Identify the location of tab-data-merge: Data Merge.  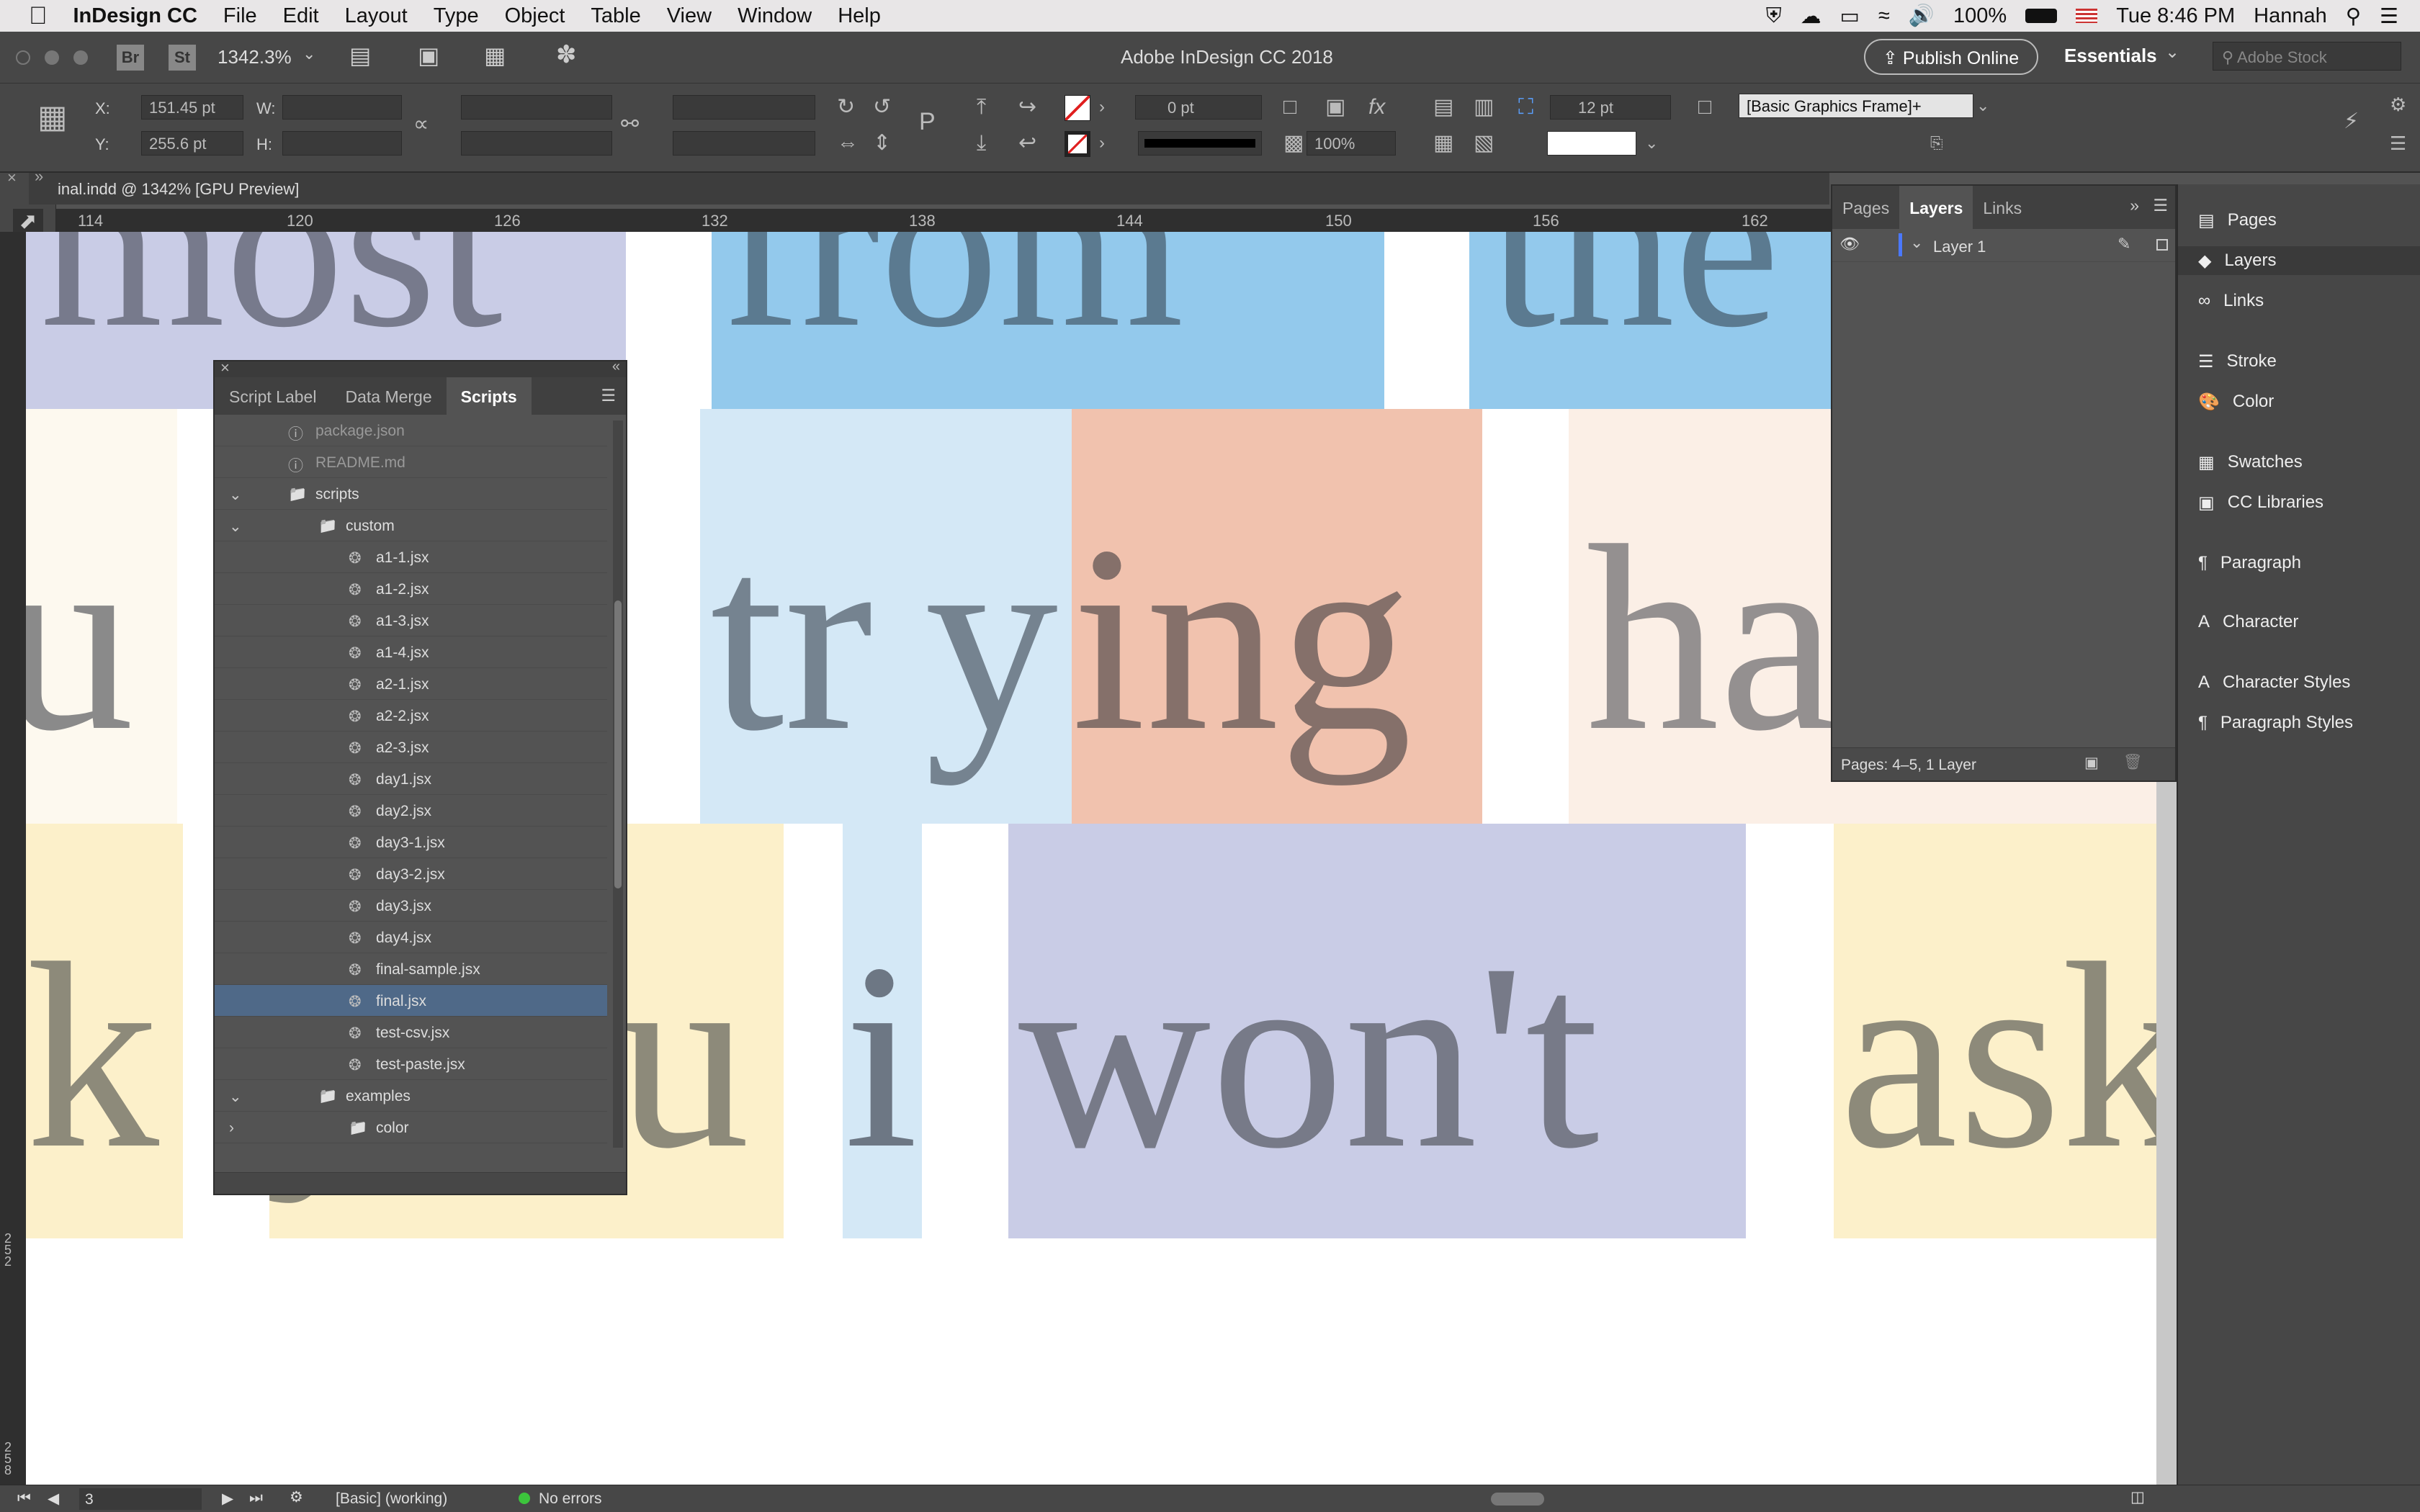
(388, 396).